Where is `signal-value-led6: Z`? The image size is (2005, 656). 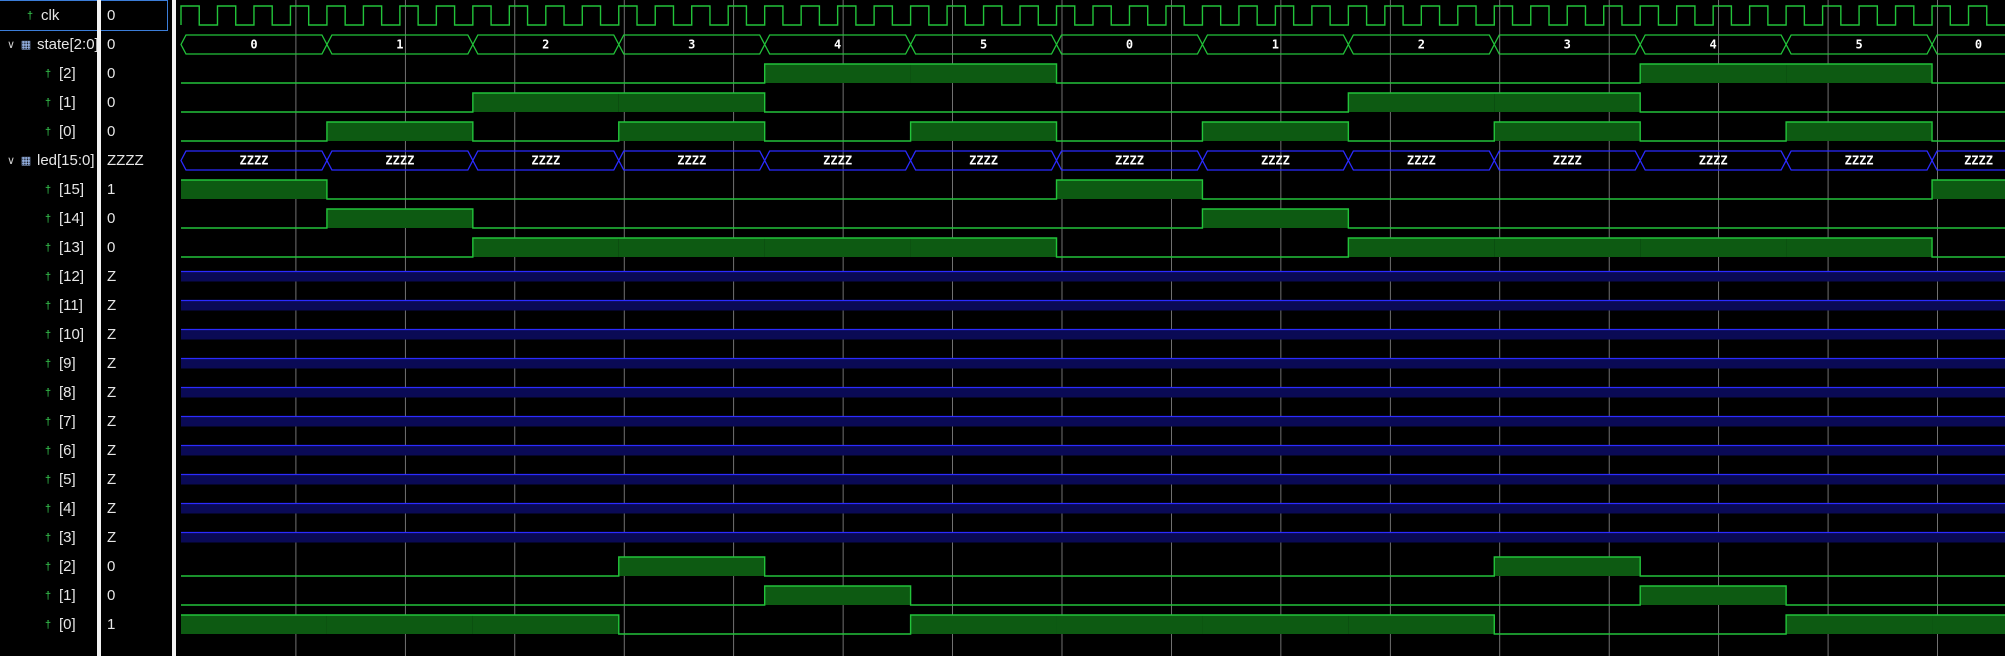 signal-value-led6: Z is located at coordinates (108, 450).